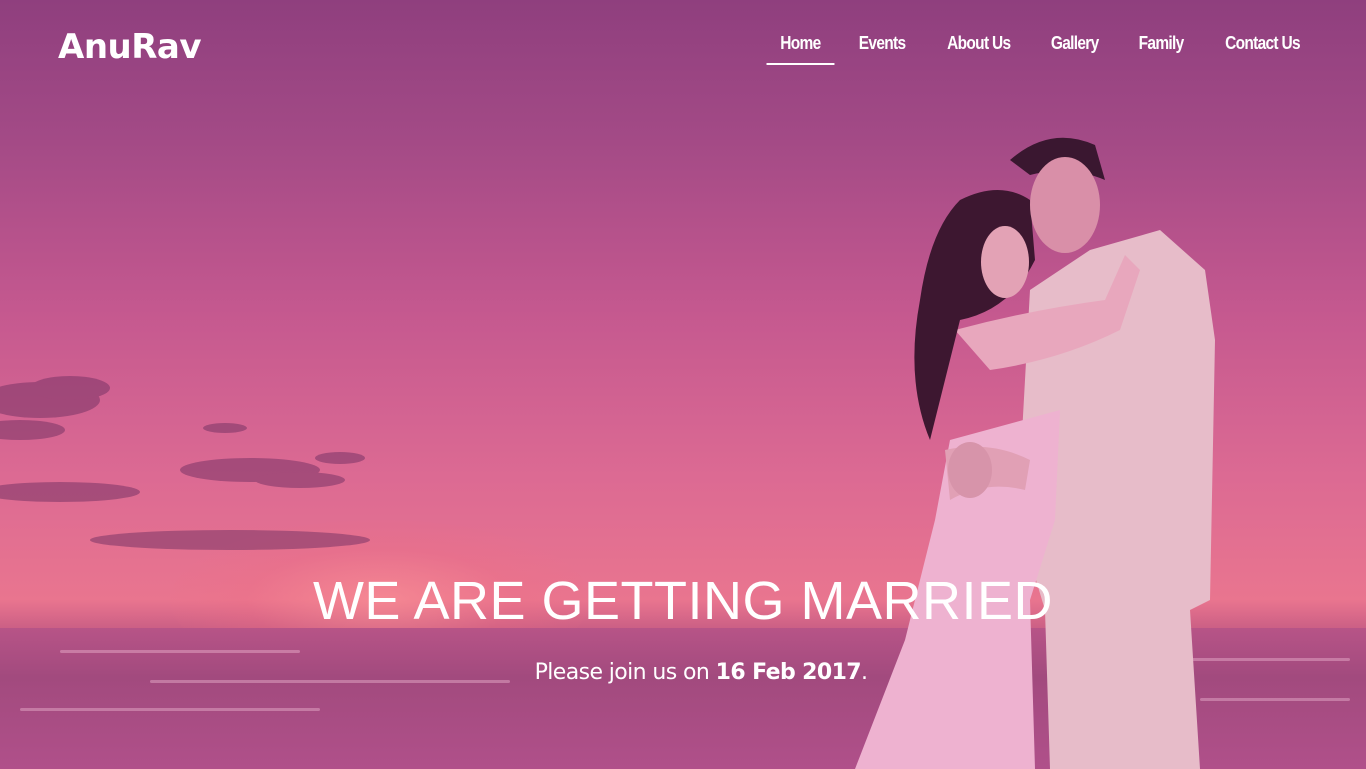 The image size is (1366, 769). I want to click on wedding-date: 16 Feb 2017, so click(788, 672).